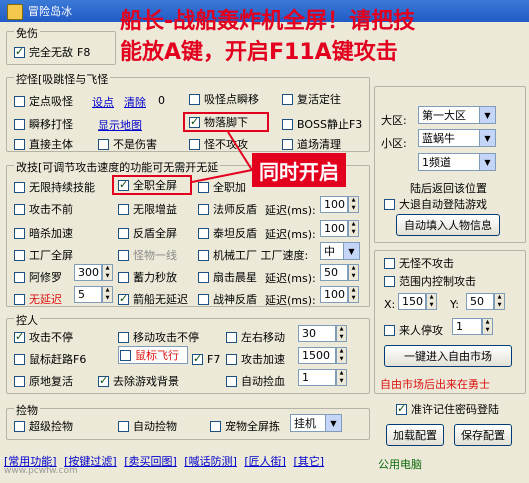  What do you see at coordinates (245, 426) in the screenshot?
I see `pet-pickup-option: 宠物全屏拣` at bounding box center [245, 426].